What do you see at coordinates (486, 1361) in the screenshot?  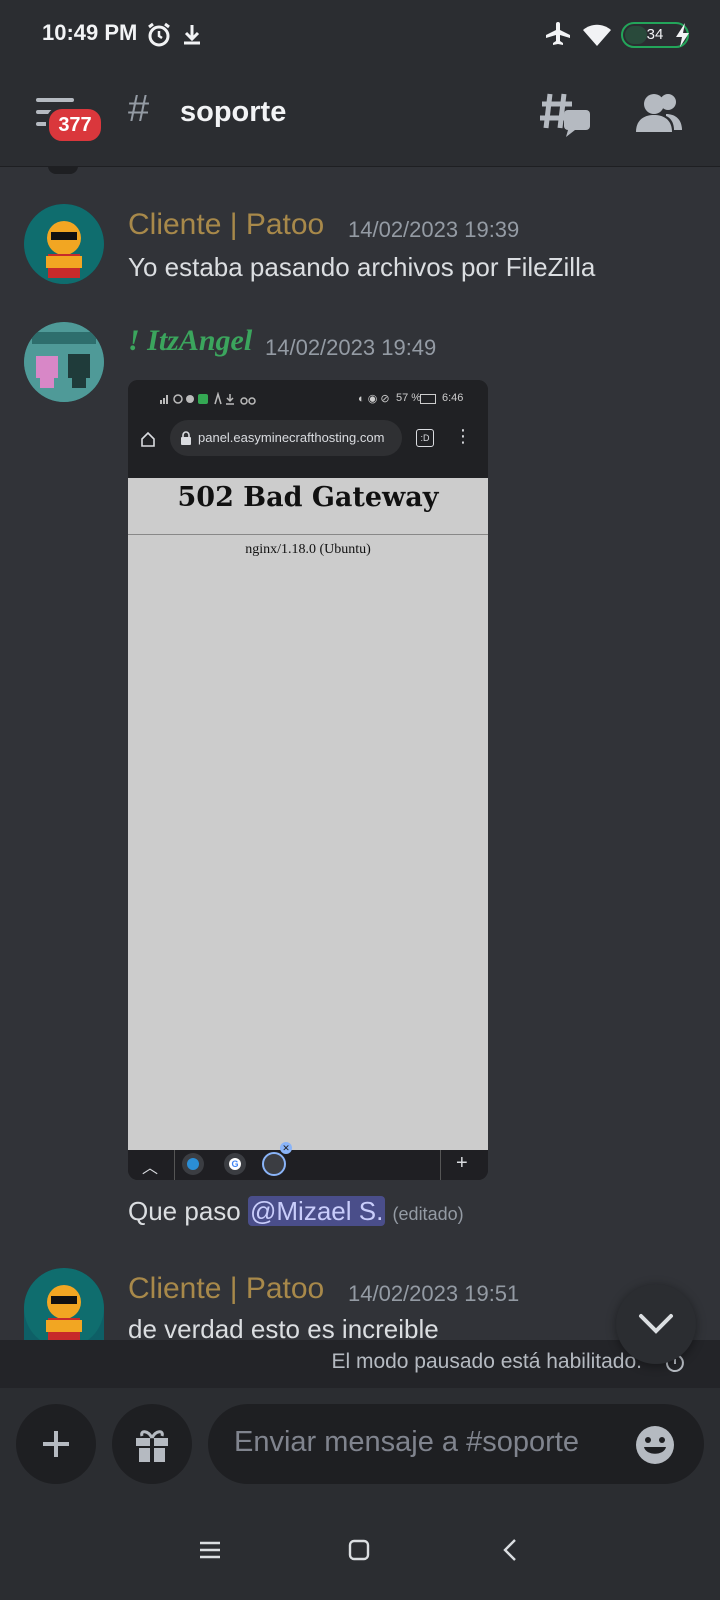 I see `paused-mode-text: El modo pausado está habilitado.` at bounding box center [486, 1361].